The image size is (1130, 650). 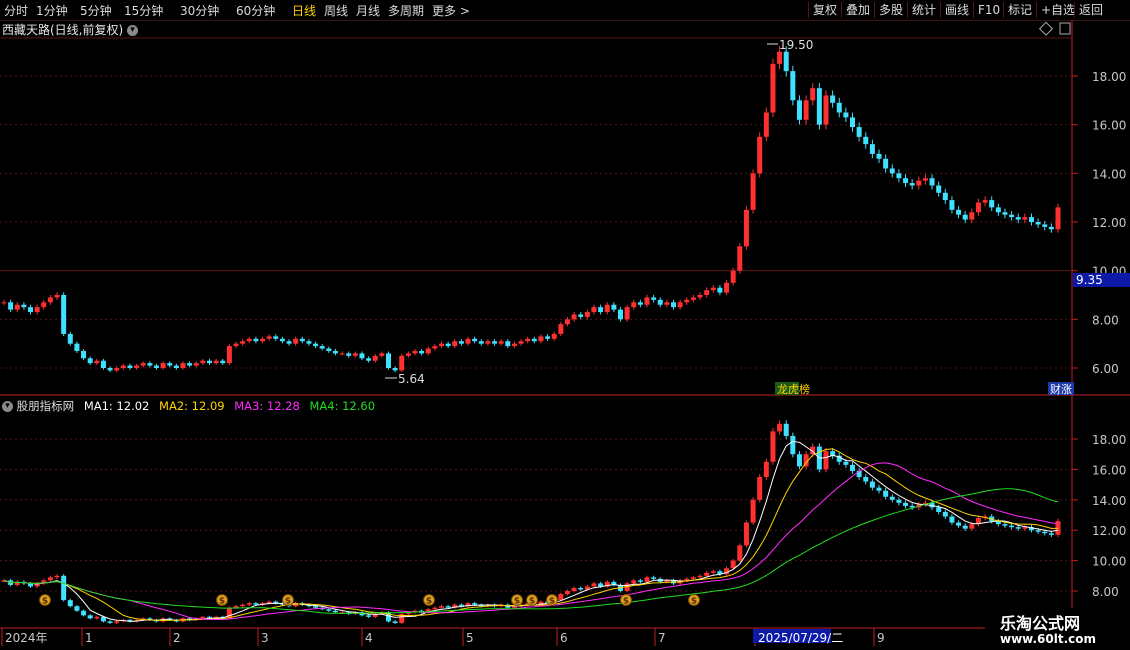 I want to click on ma3-label: MA3: 12.28, so click(x=267, y=406).